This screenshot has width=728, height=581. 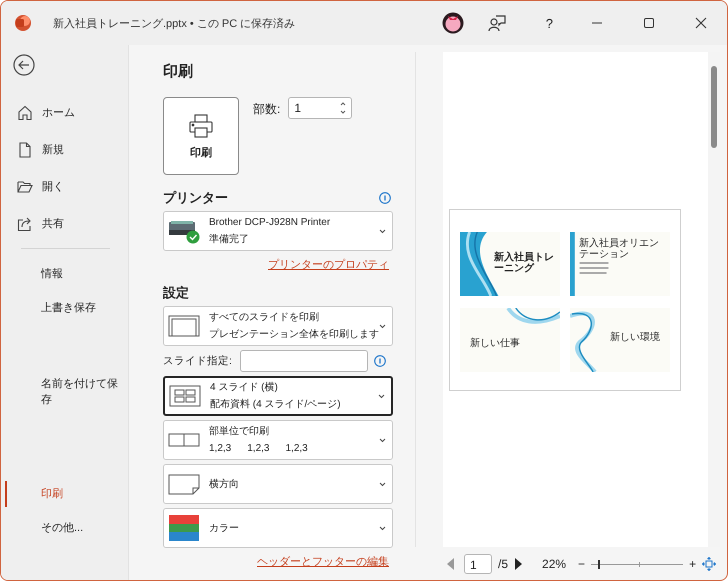 What do you see at coordinates (453, 23) in the screenshot?
I see `avatar-icon` at bounding box center [453, 23].